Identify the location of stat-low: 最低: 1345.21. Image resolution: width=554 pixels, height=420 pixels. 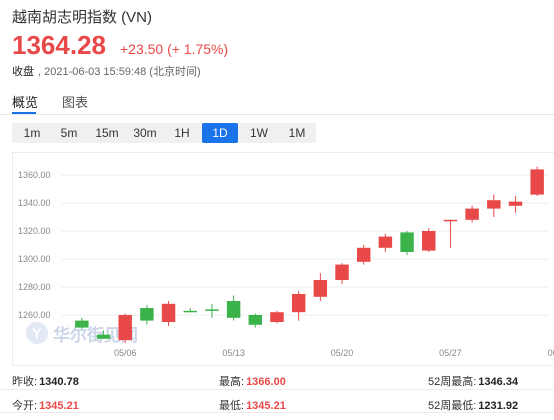
(252, 405).